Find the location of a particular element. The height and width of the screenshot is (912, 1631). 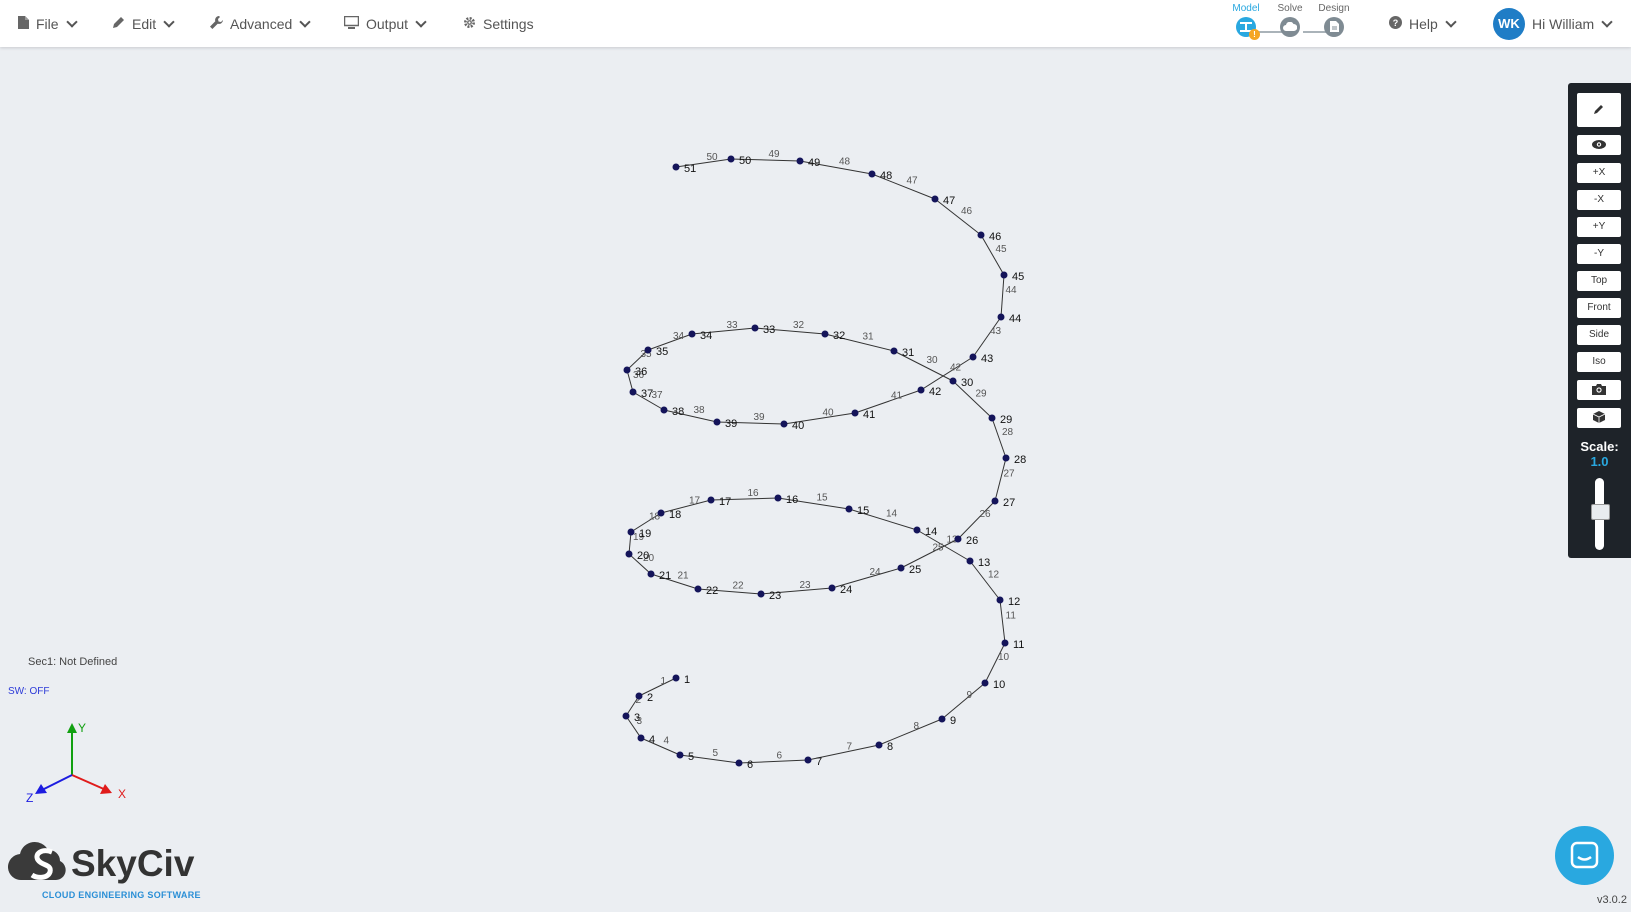

member-label: 39 is located at coordinates (760, 417).